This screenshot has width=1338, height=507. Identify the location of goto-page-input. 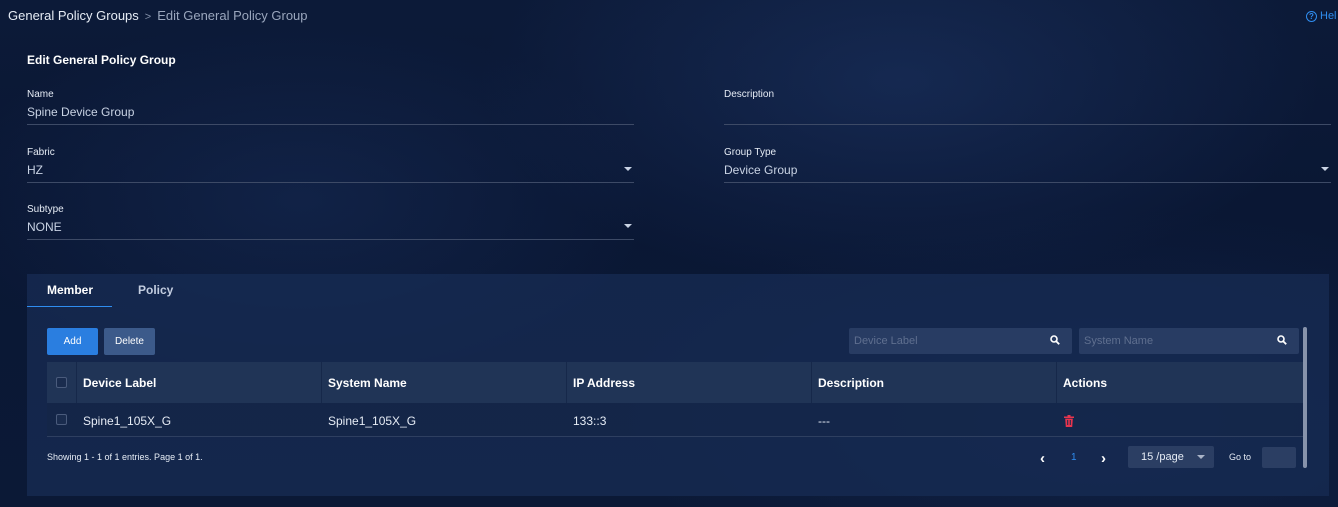
(1279, 457).